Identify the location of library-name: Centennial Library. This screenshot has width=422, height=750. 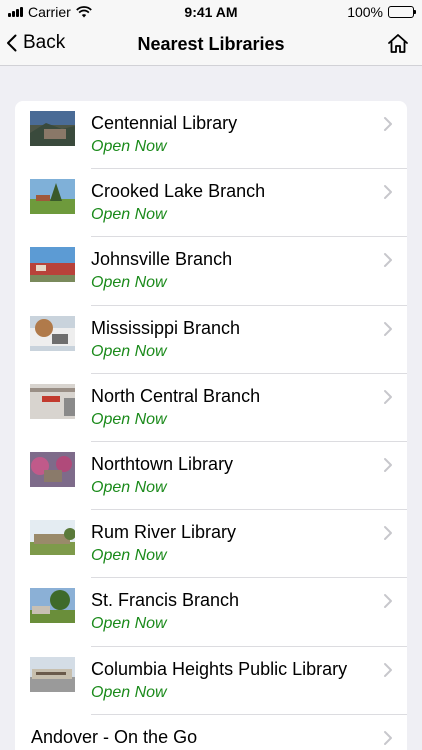
(164, 123).